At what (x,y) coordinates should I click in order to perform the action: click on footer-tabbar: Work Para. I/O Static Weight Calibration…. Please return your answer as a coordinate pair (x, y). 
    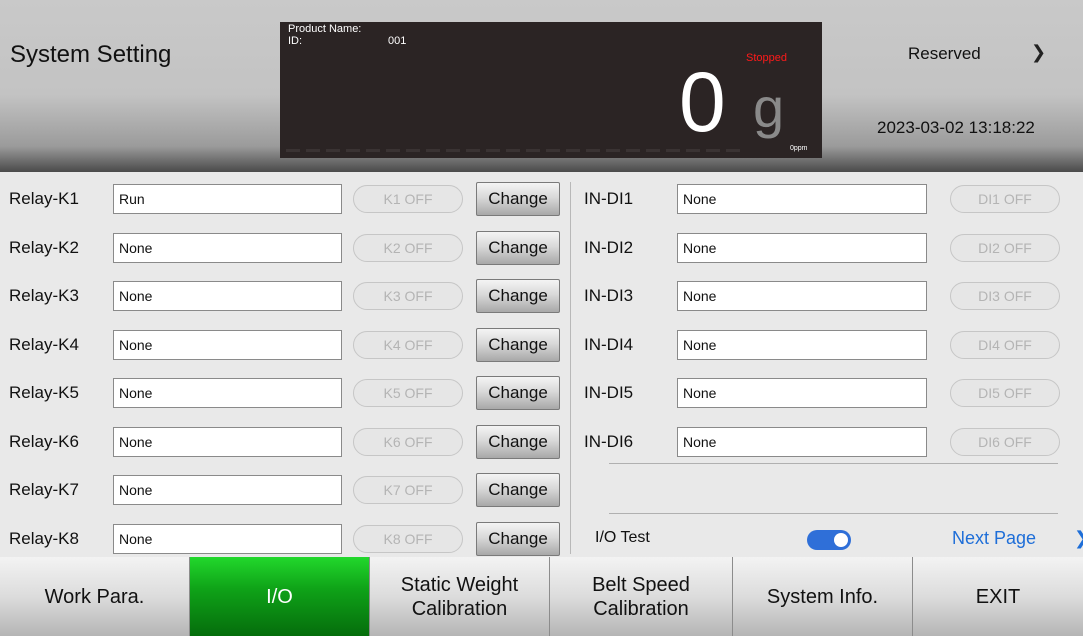
    Looking at the image, I should click on (541, 596).